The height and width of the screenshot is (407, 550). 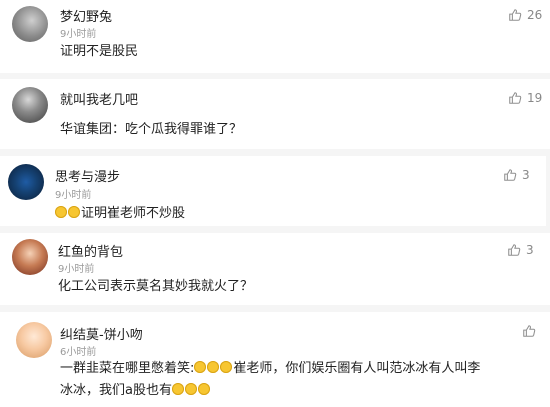 What do you see at coordinates (535, 15) in the screenshot?
I see `like-count: 26` at bounding box center [535, 15].